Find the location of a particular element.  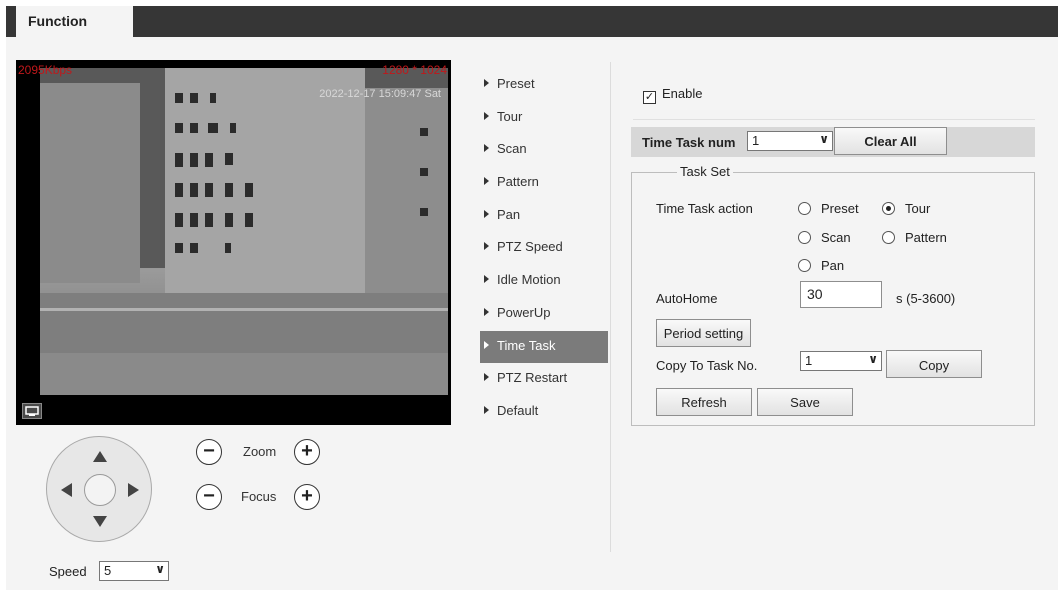

radio-pan: Pan is located at coordinates (821, 265).